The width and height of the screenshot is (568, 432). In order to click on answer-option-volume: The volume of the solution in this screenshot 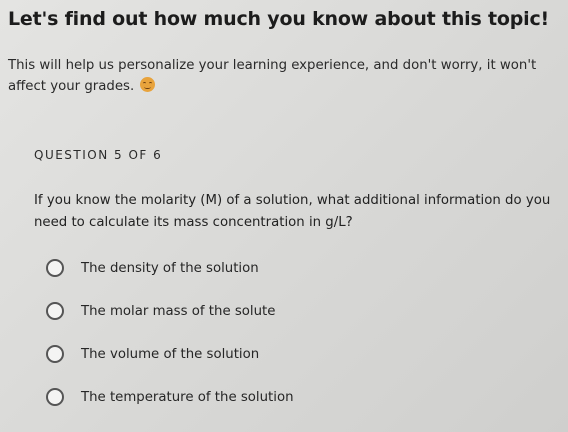, I will do `click(152, 354)`.